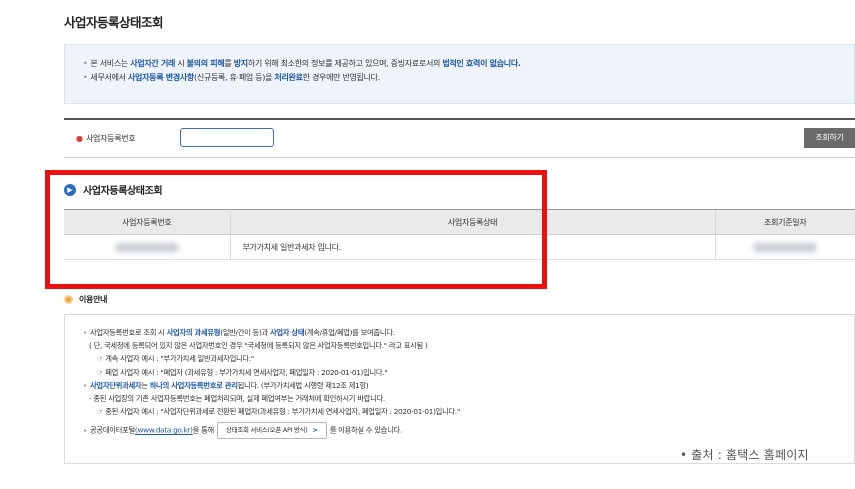  I want to click on plain-text: 를, so click(229, 63).